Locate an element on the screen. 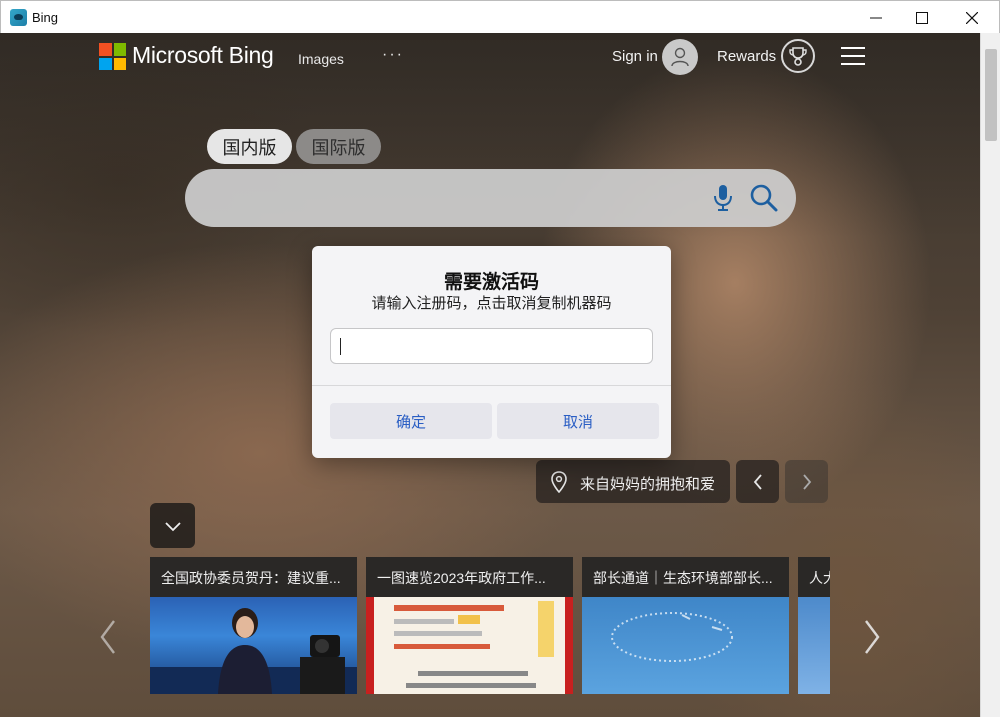 This screenshot has width=1000, height=717. minimize-icon is located at coordinates (876, 17).